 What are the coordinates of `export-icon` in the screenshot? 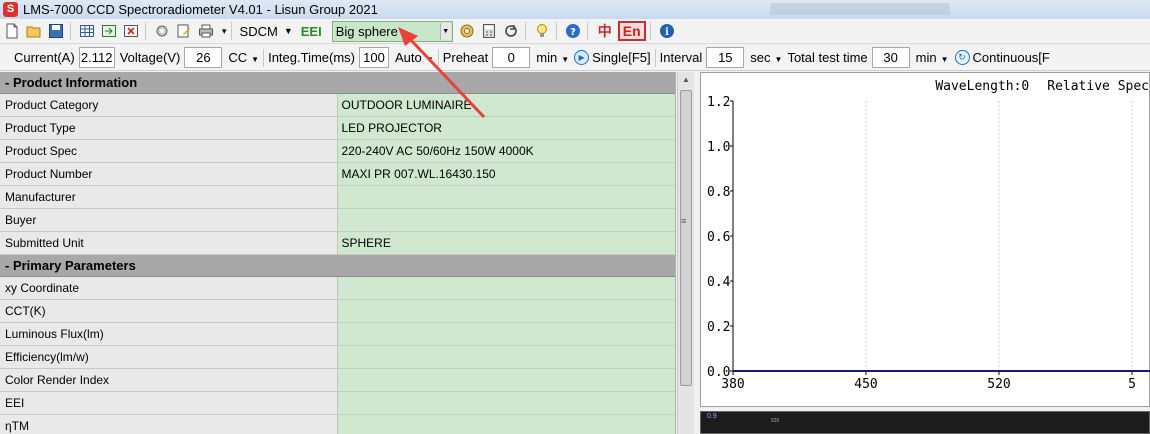 It's located at (109, 31).